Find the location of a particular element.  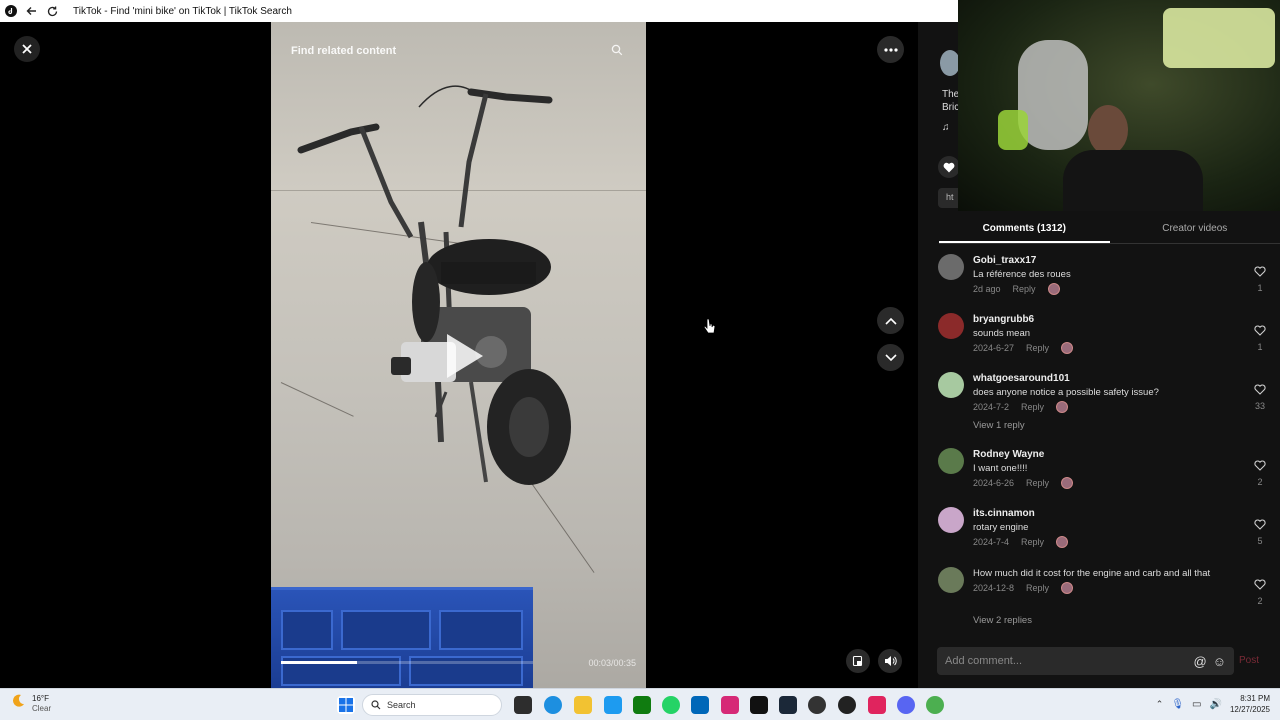

discord-icon is located at coordinates (906, 705).